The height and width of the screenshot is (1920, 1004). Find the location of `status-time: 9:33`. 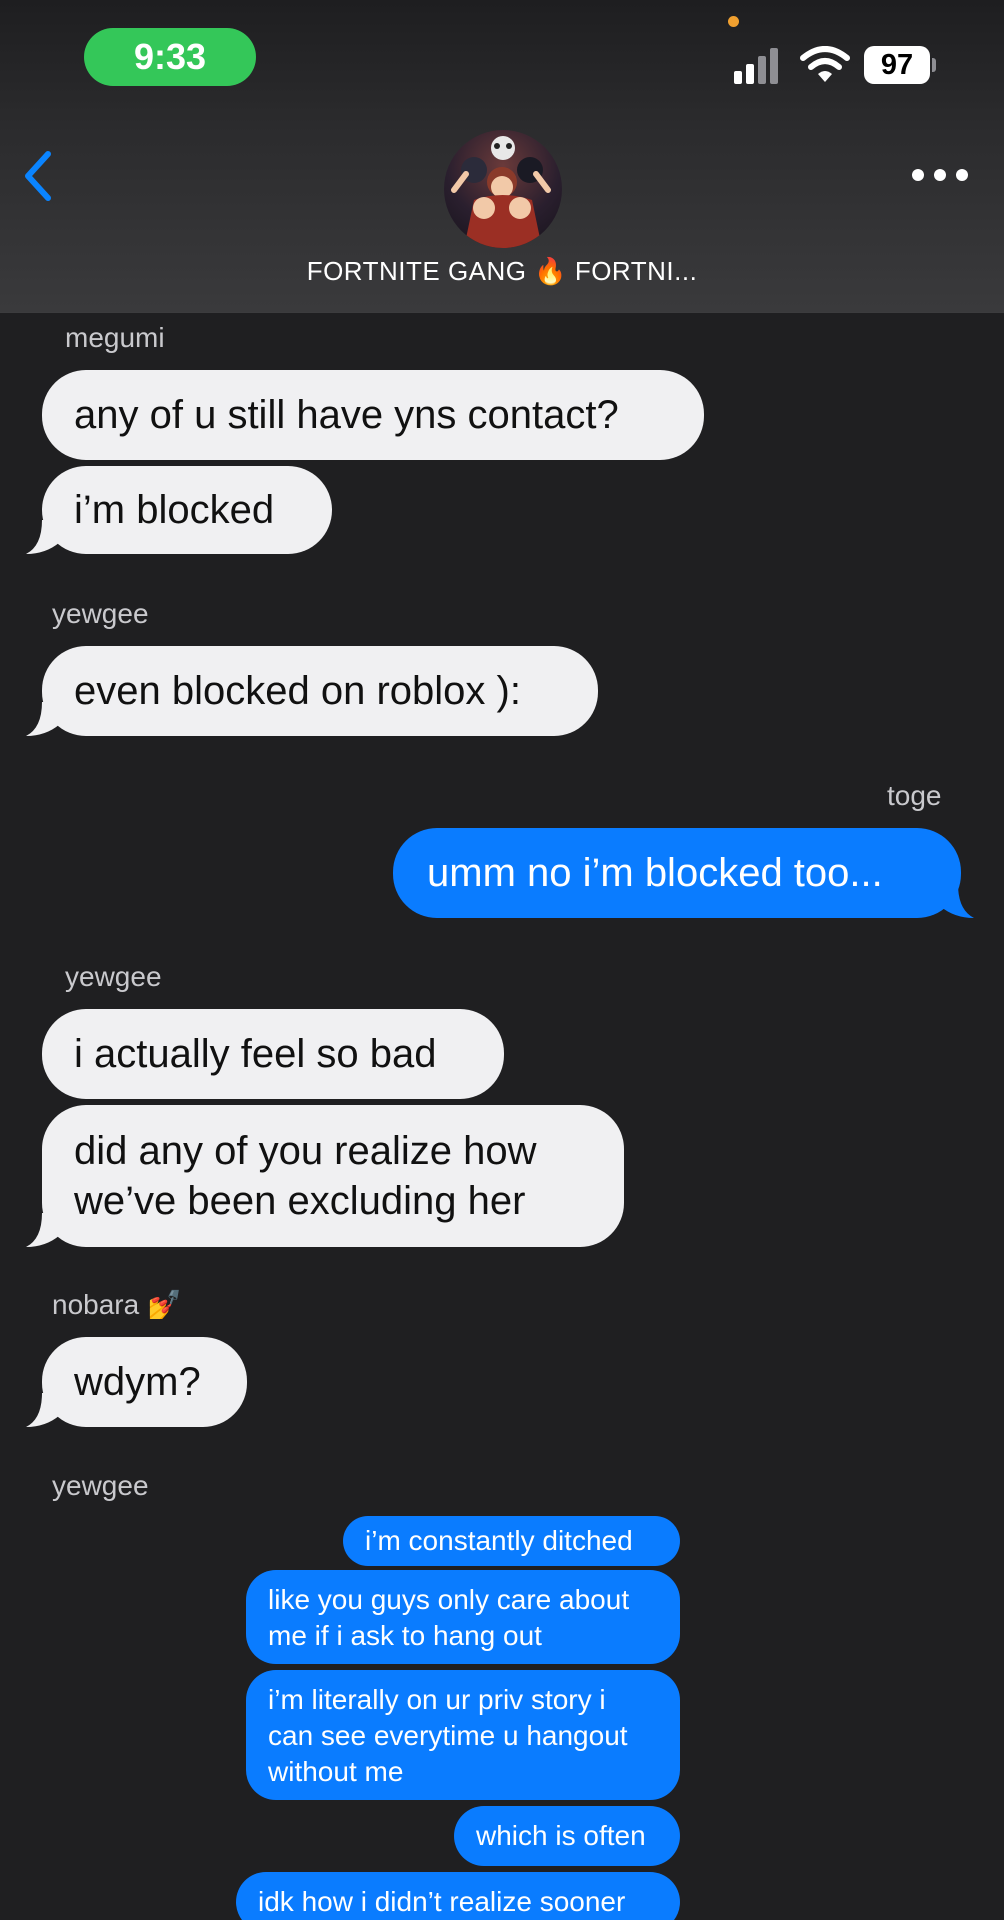

status-time: 9:33 is located at coordinates (170, 57).